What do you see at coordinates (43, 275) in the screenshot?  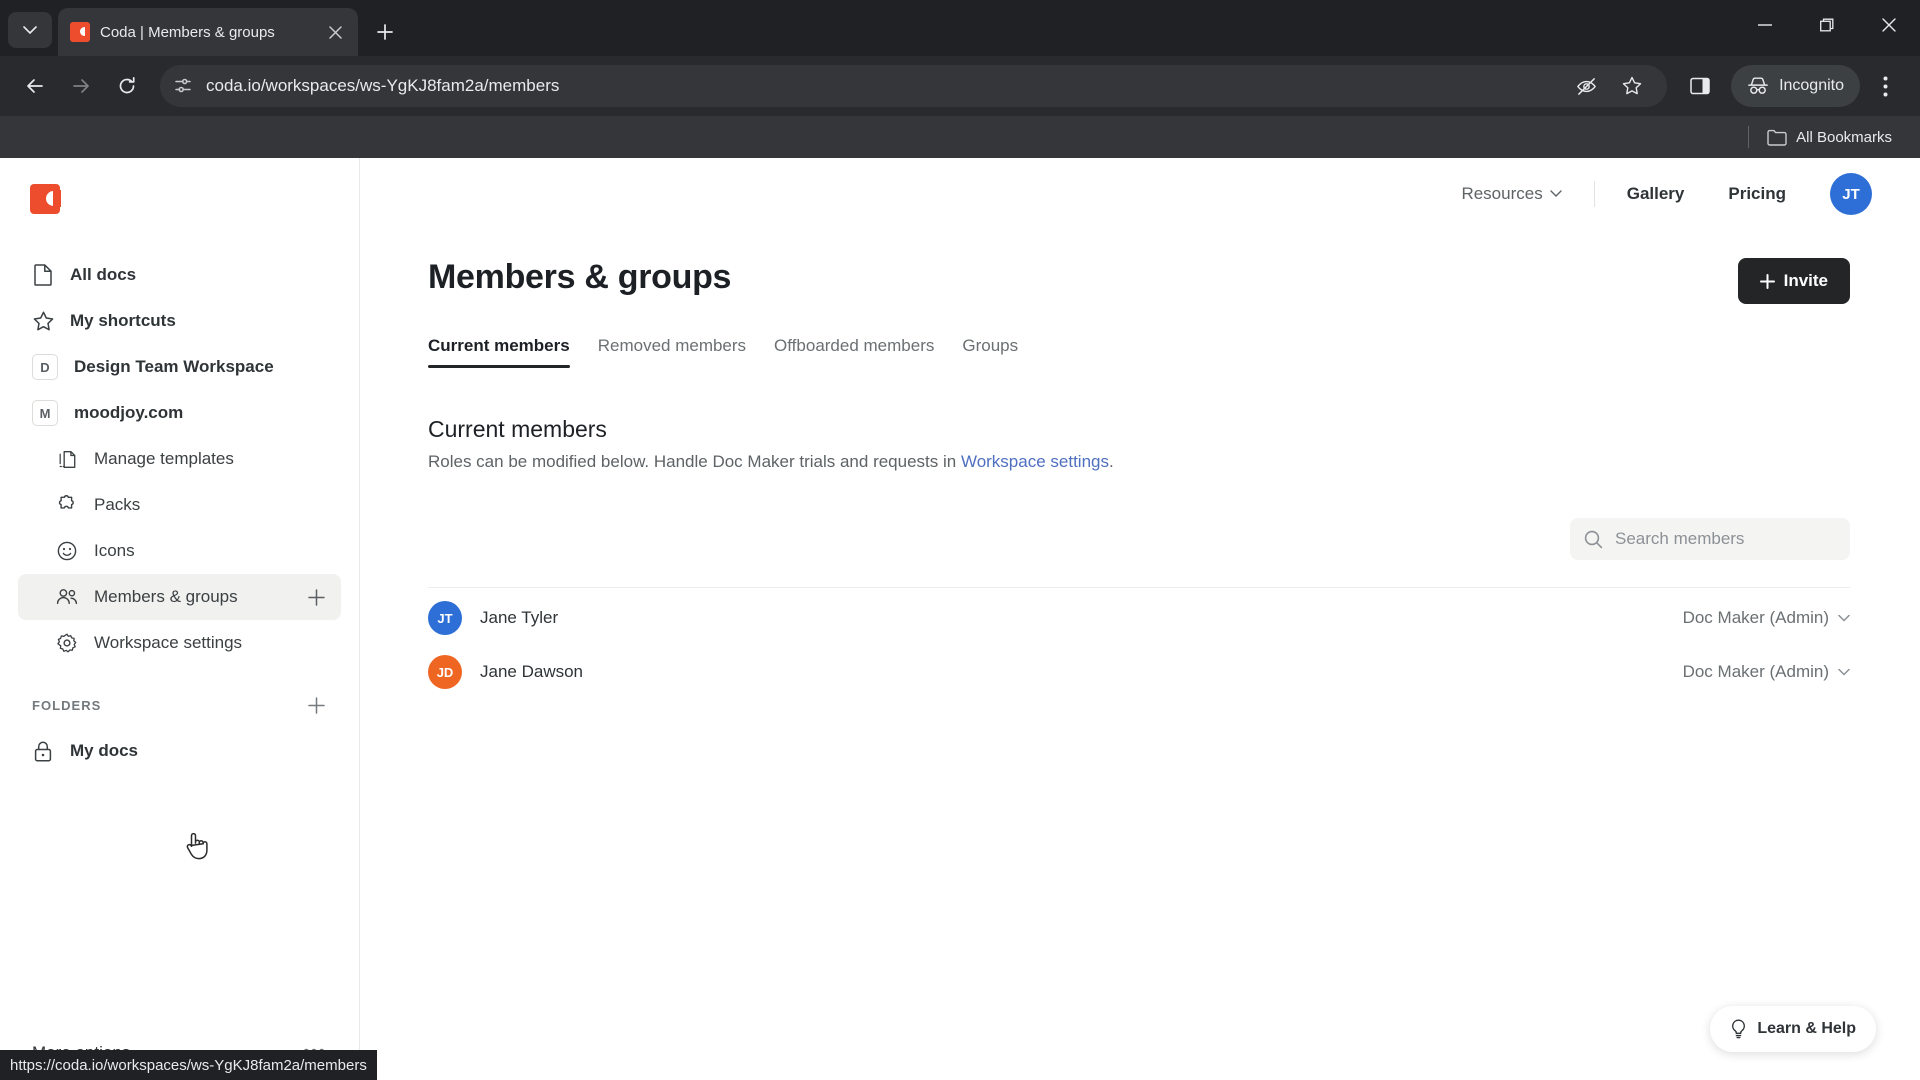 I see `document-icon` at bounding box center [43, 275].